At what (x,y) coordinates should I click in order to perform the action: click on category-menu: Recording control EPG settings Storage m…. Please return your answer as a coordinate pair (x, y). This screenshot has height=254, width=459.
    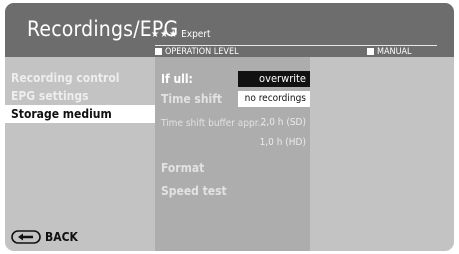
    Looking at the image, I should click on (80, 96).